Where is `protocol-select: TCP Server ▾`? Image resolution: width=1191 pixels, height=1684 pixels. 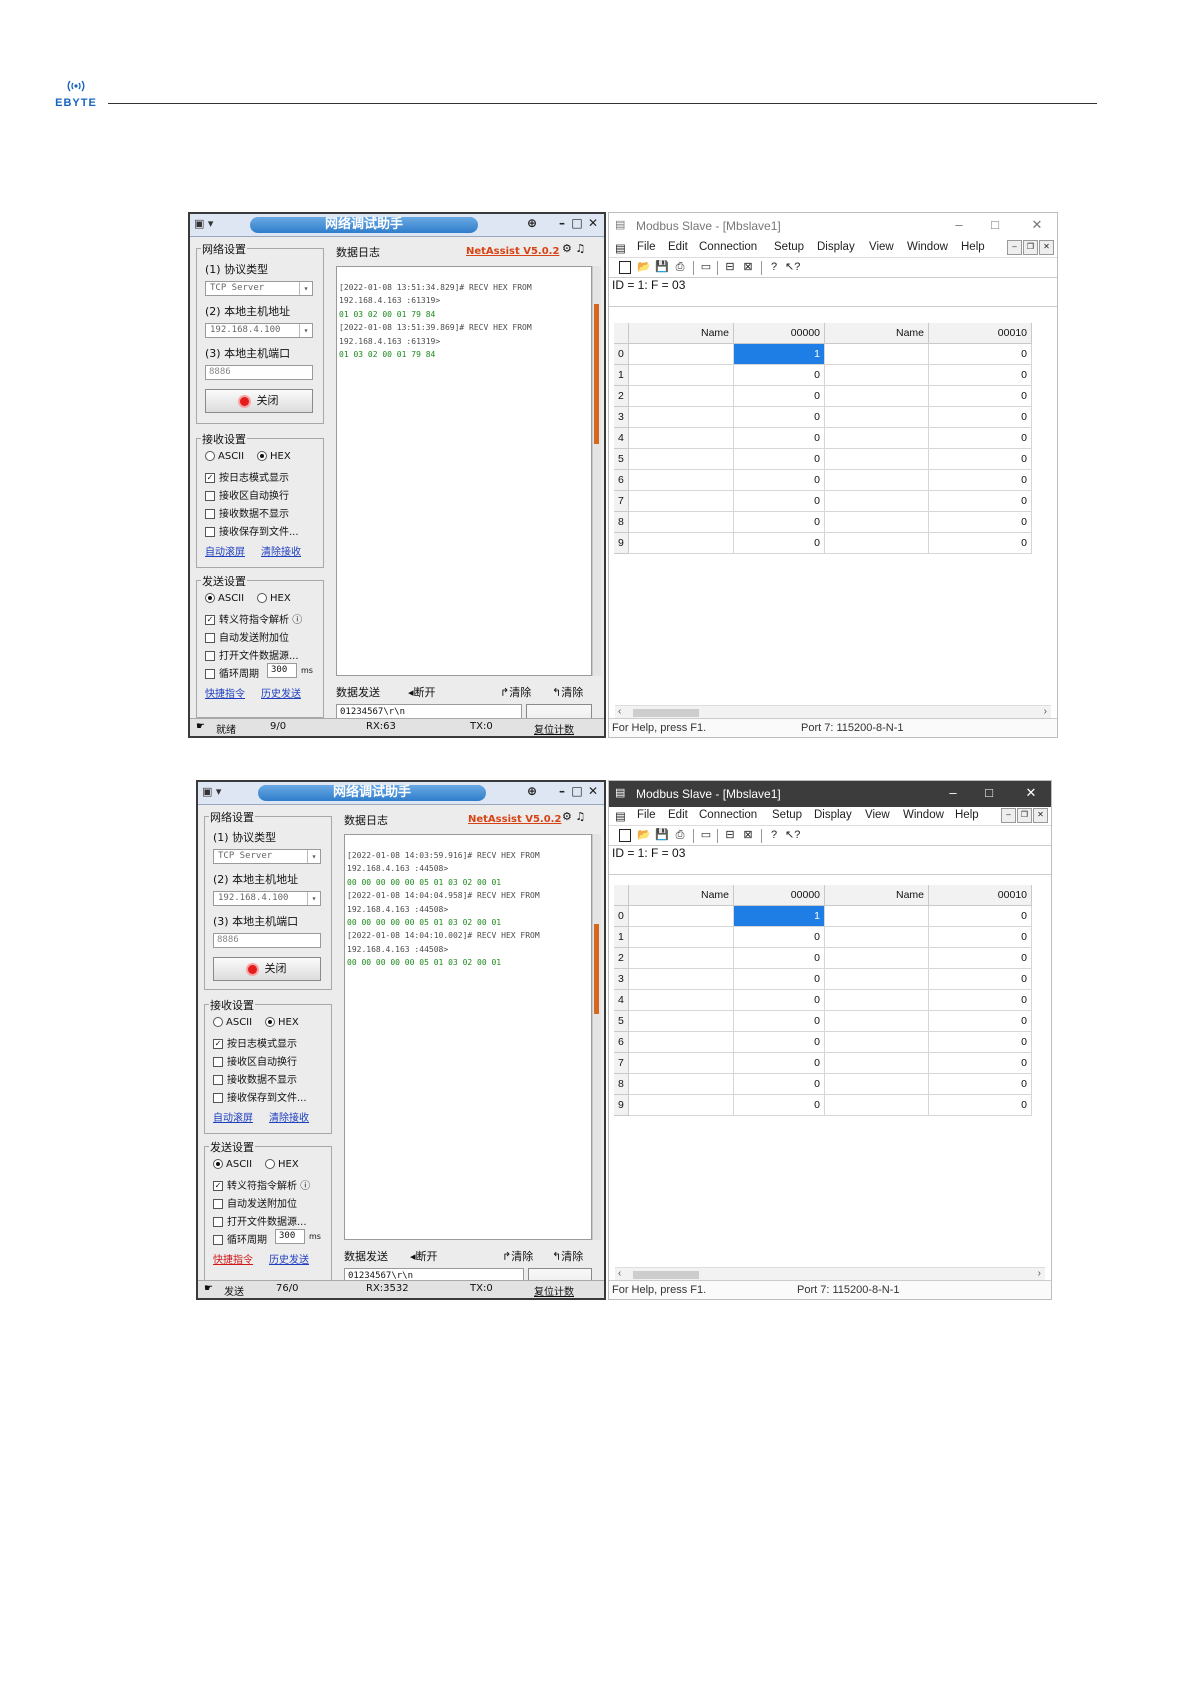
protocol-select: TCP Server ▾ is located at coordinates (267, 856).